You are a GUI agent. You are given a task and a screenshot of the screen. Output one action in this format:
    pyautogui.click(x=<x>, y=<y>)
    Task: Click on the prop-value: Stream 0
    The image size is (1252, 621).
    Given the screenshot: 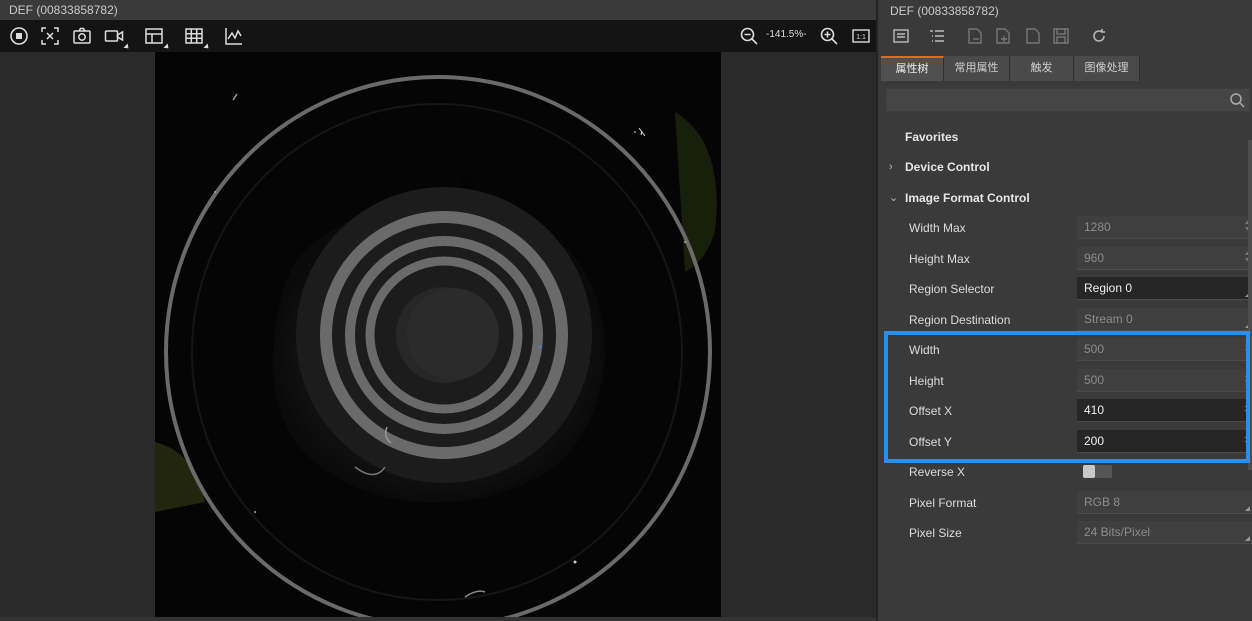 What is the action you would take?
    pyautogui.click(x=1108, y=319)
    